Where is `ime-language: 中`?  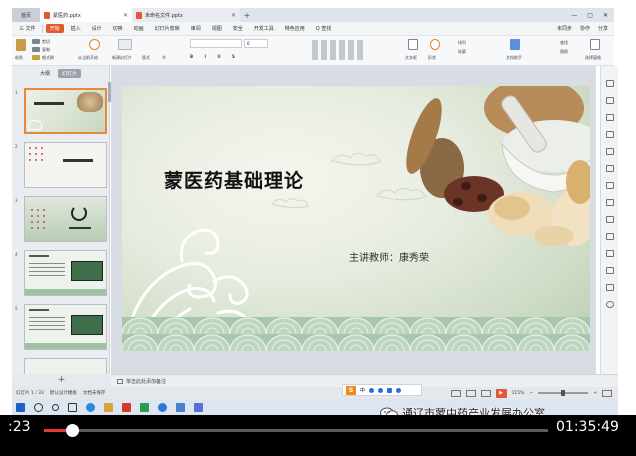
ime-language: 中 is located at coordinates (362, 390).